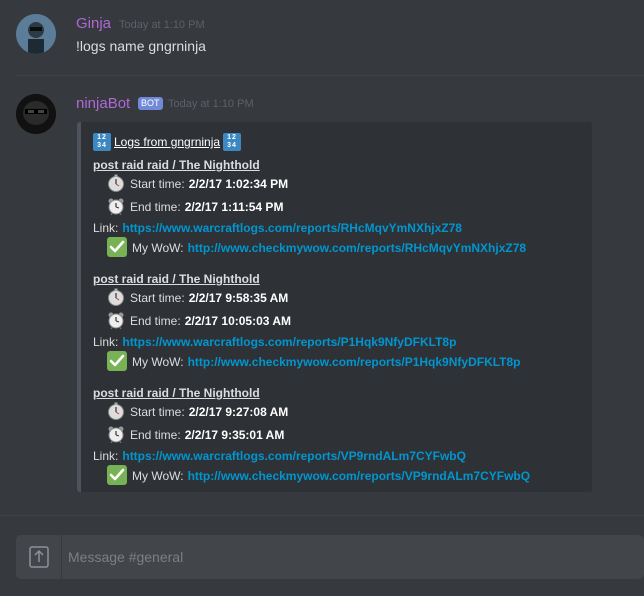 The width and height of the screenshot is (644, 596). I want to click on chat-divider, so click(322, 515).